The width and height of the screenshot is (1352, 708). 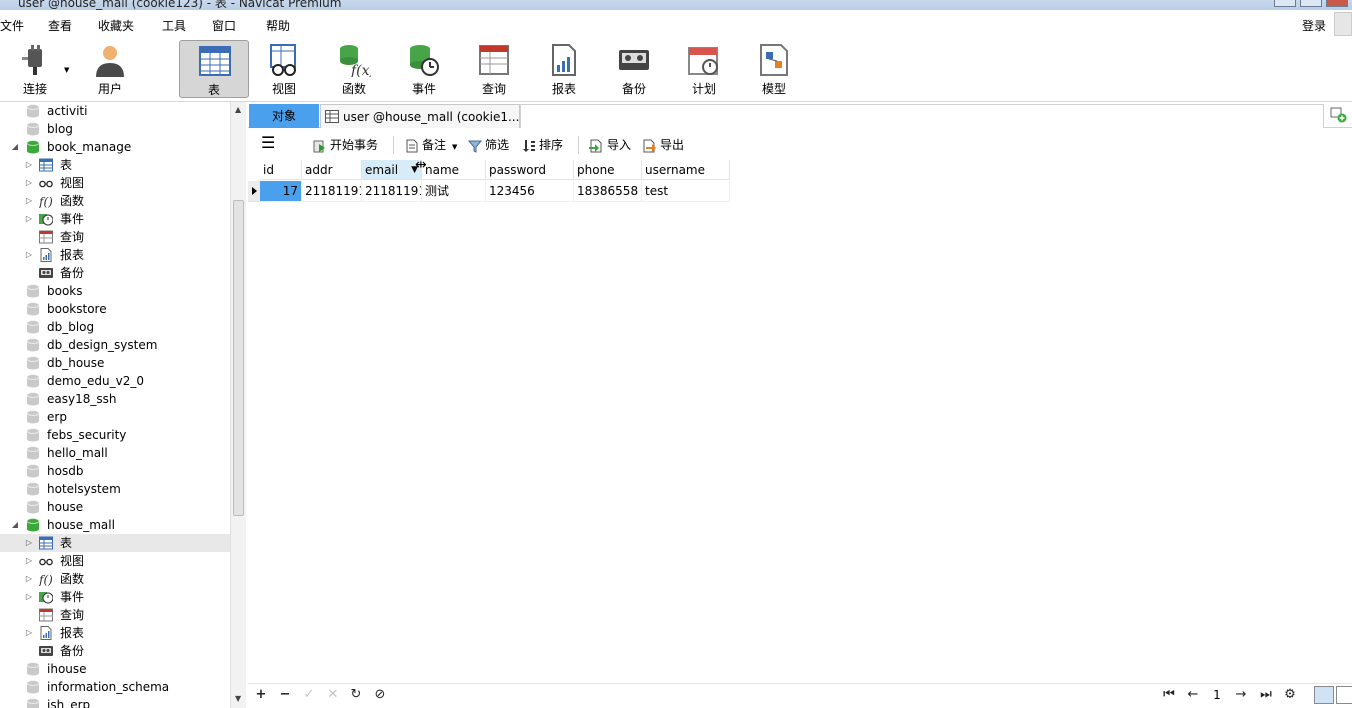 What do you see at coordinates (115, 489) in the screenshot?
I see `tree-database-item: hotelsystem` at bounding box center [115, 489].